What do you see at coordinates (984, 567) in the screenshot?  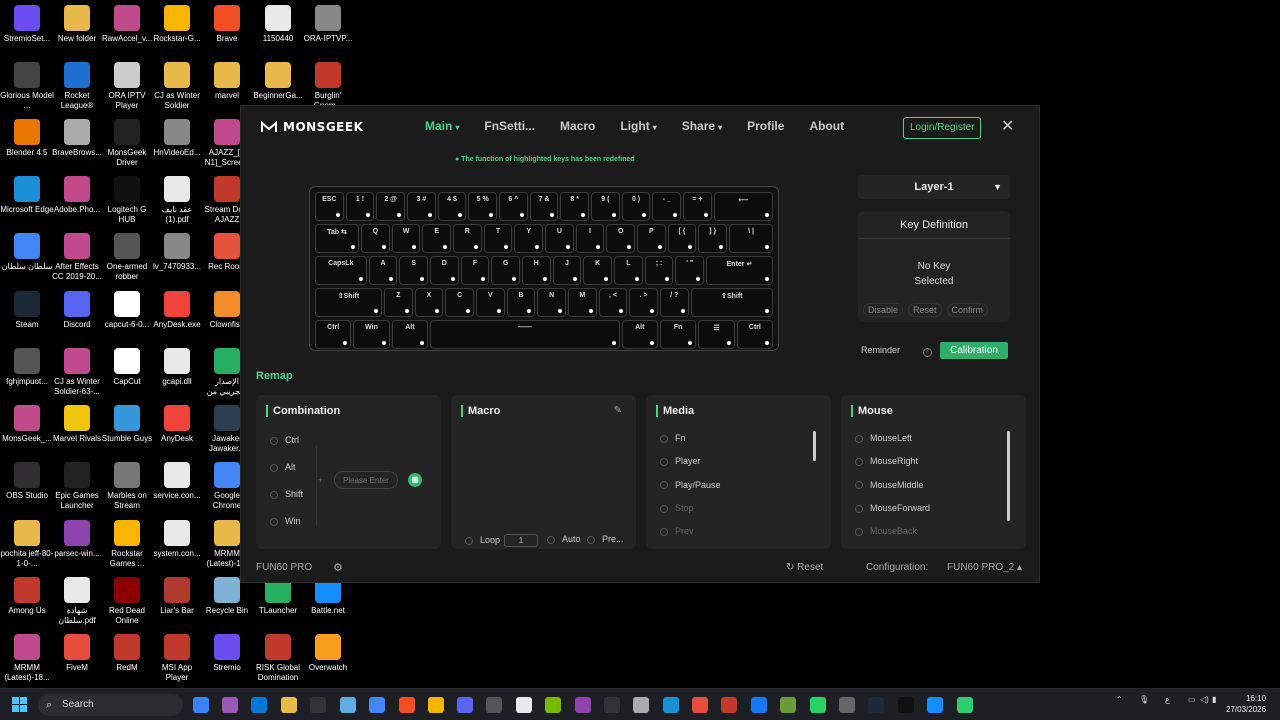 I see `configuration-select: FUN60 PRO_2 ▴` at bounding box center [984, 567].